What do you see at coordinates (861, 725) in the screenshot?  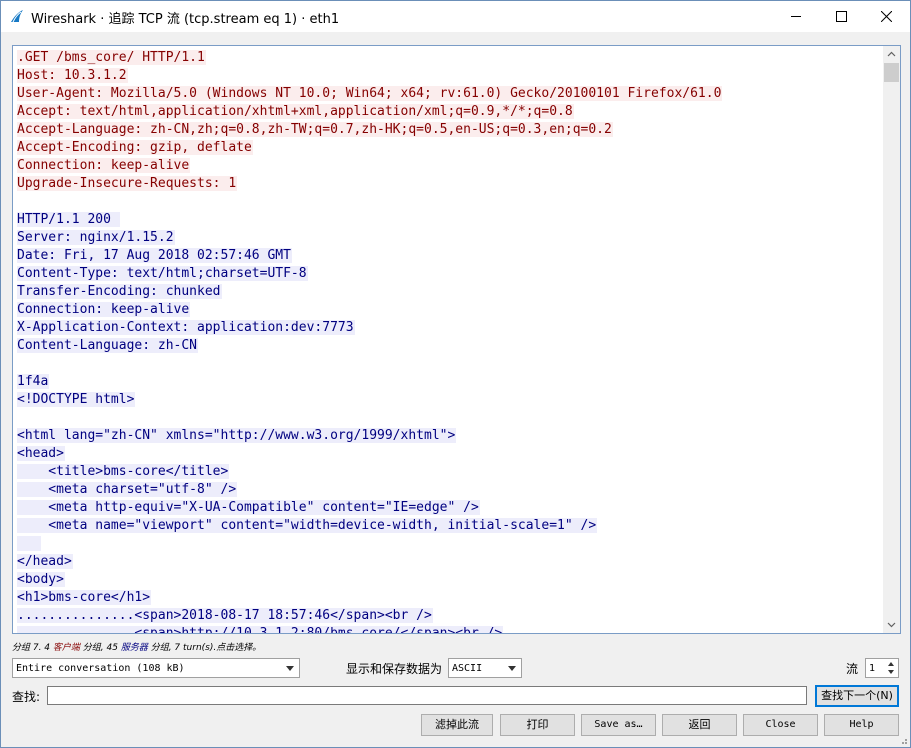 I see `help-button: Help` at bounding box center [861, 725].